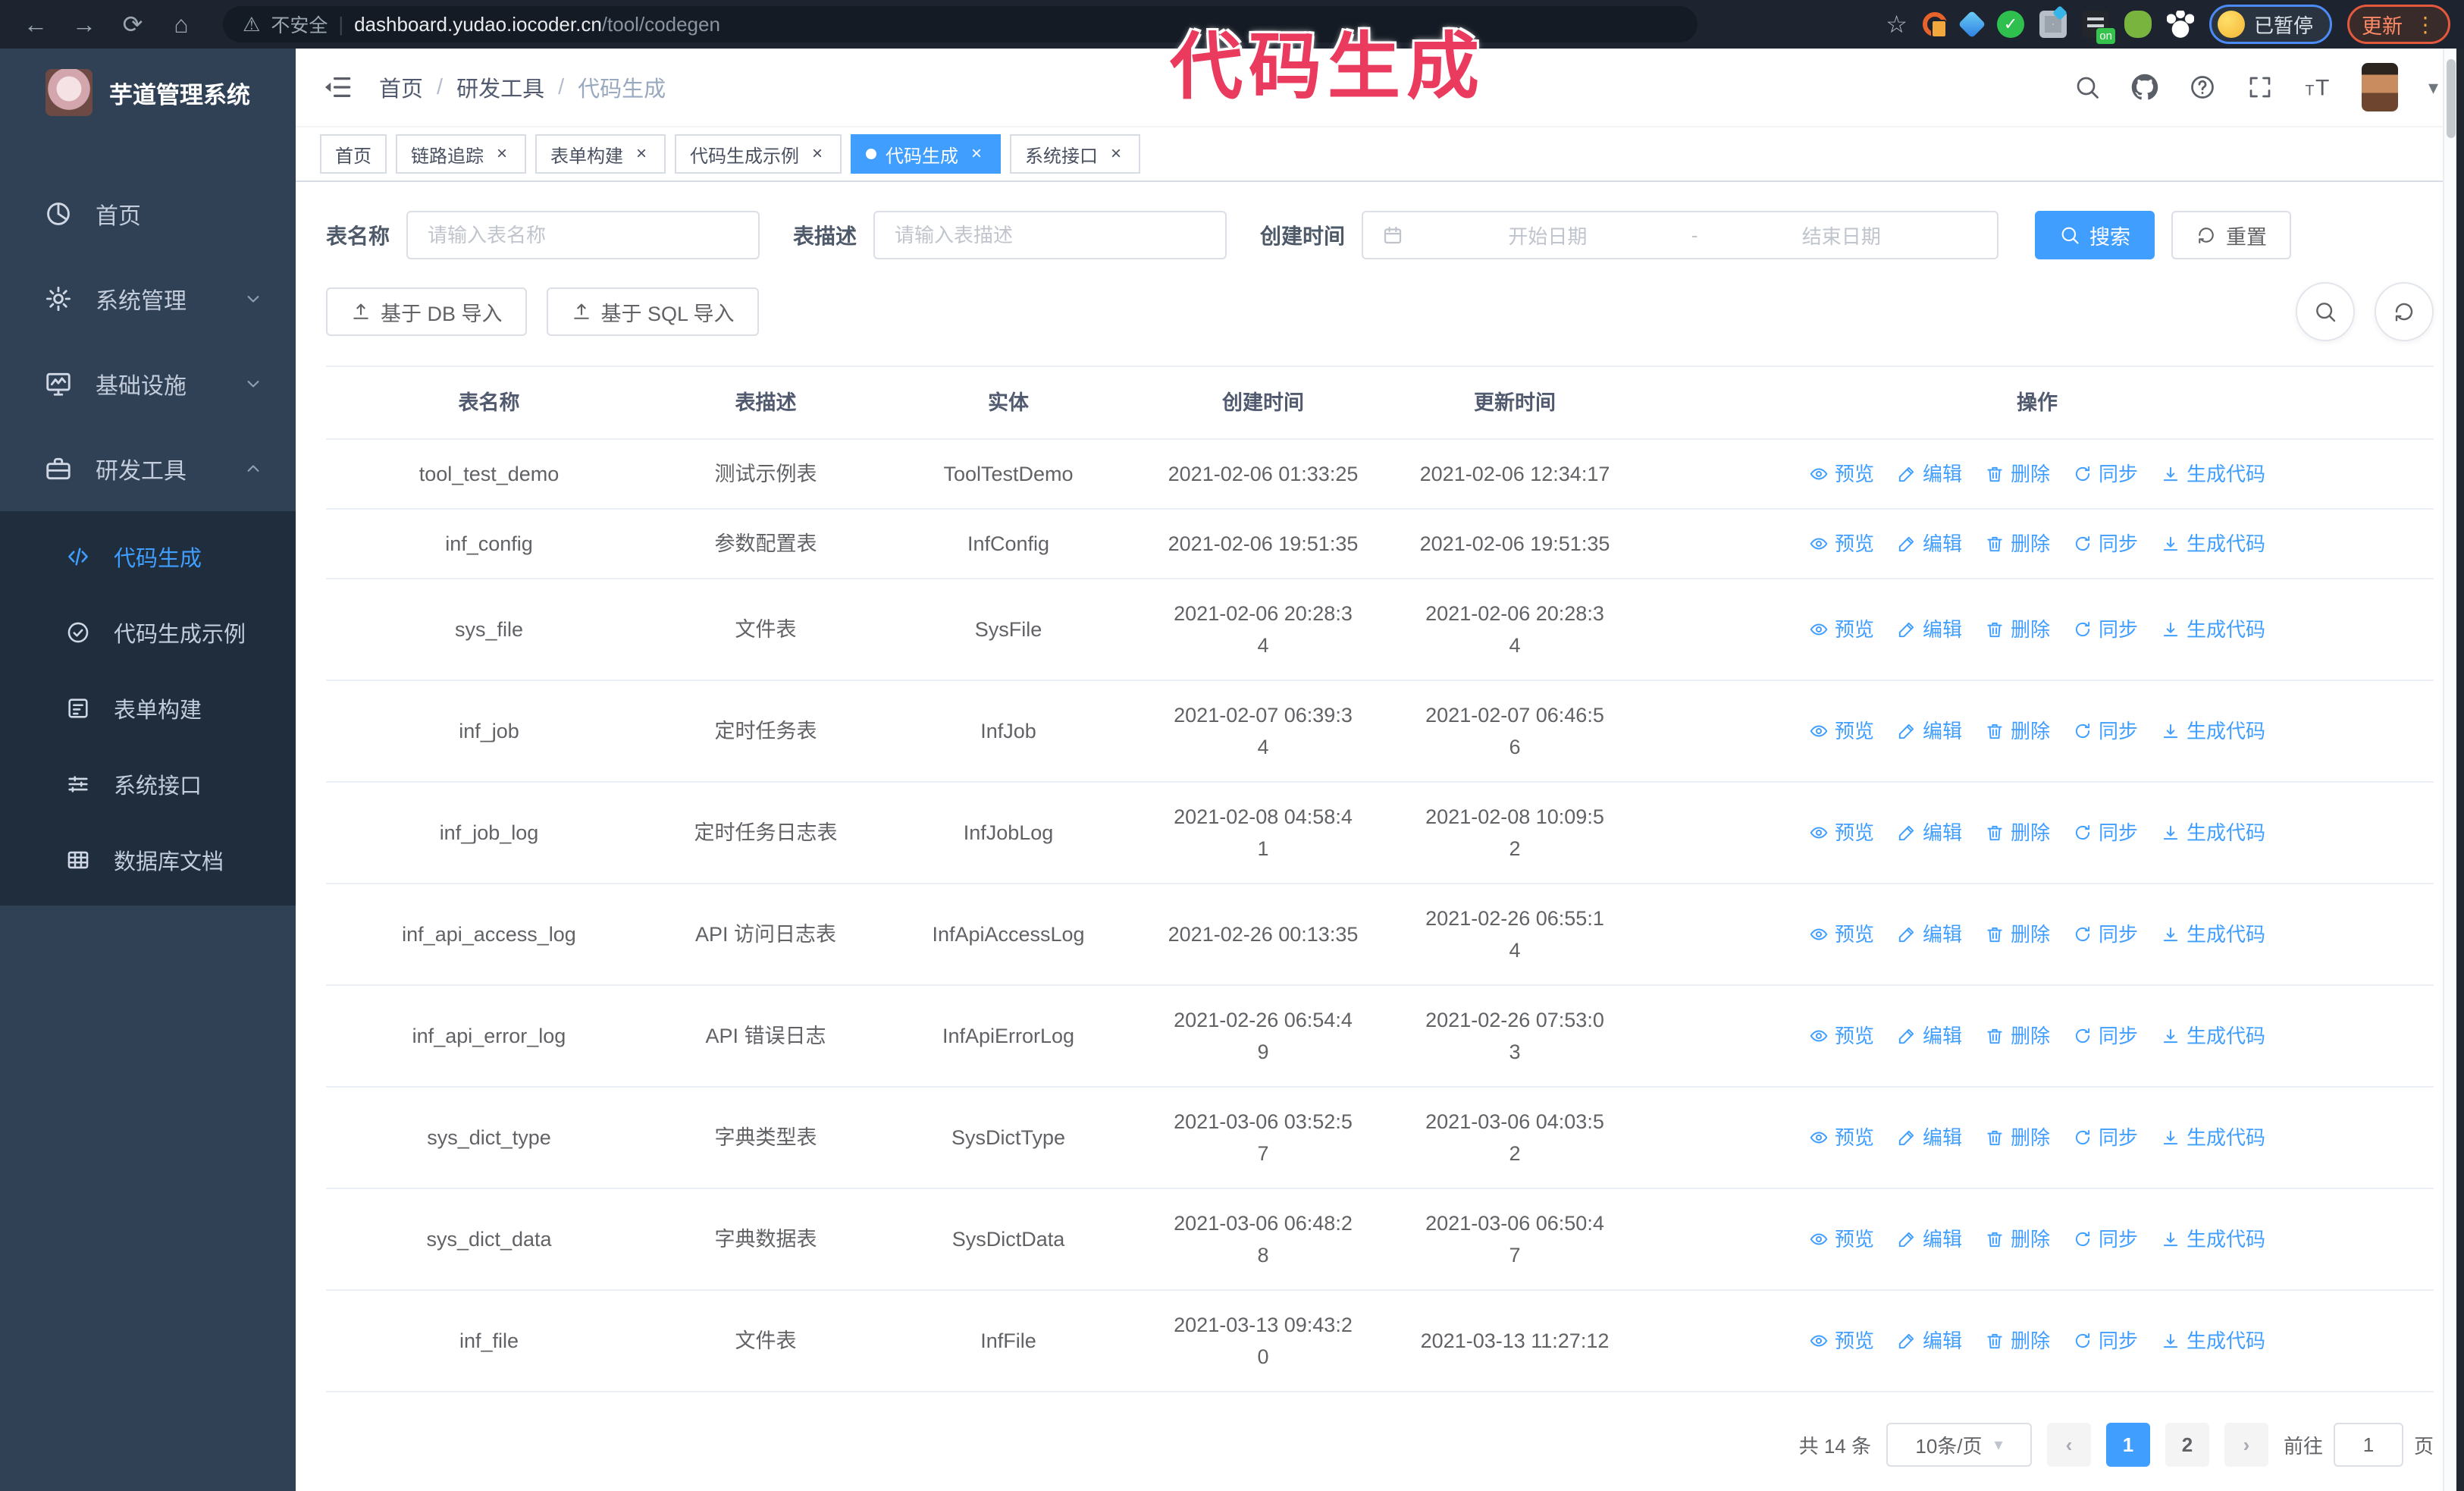  I want to click on tag-view-tab: 代码生成示例 ×, so click(759, 154).